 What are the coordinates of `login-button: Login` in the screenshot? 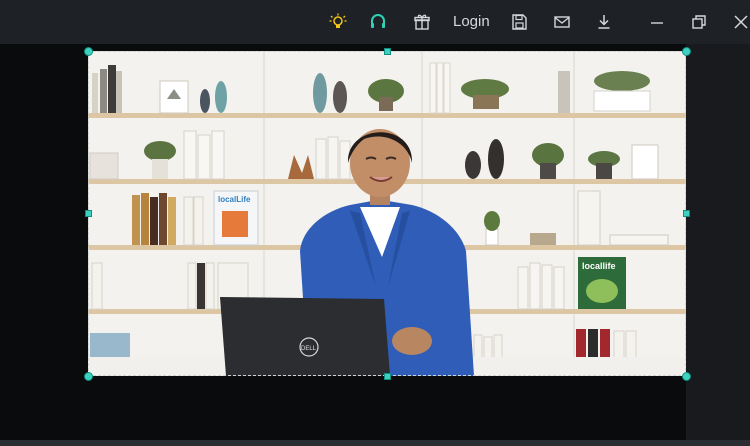 It's located at (471, 22).